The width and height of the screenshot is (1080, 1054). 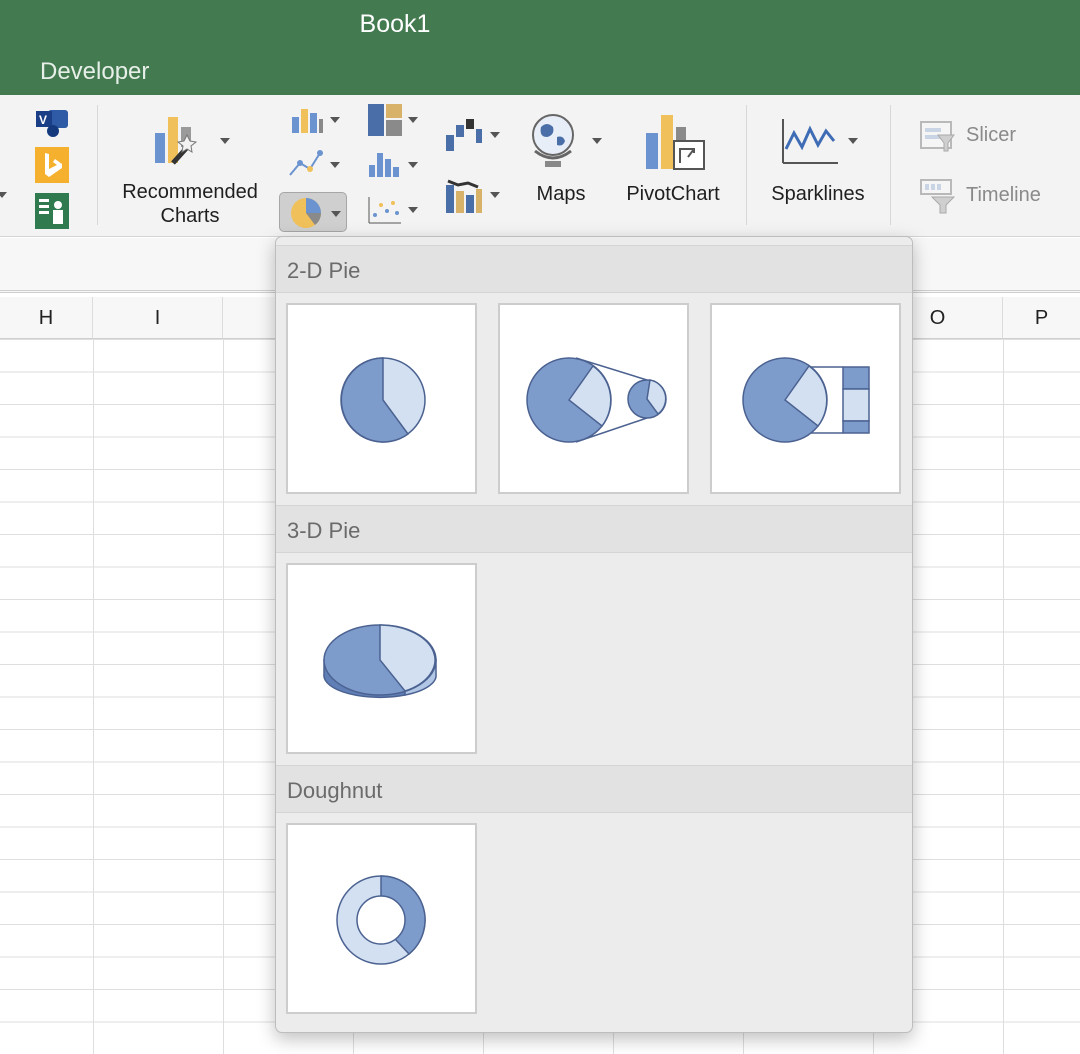 What do you see at coordinates (335, 790) in the screenshot?
I see `section-title: Doughnut` at bounding box center [335, 790].